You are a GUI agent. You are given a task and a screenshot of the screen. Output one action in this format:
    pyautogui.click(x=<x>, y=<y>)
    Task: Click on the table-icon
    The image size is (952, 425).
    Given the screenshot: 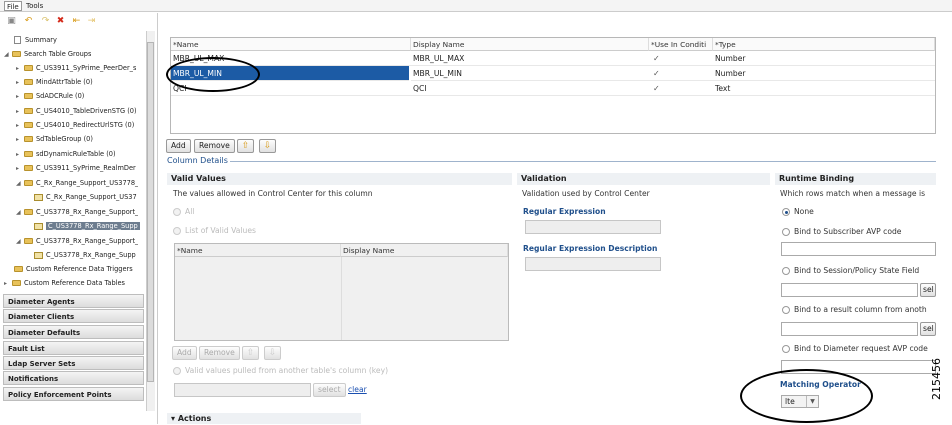 What is the action you would take?
    pyautogui.click(x=38, y=226)
    